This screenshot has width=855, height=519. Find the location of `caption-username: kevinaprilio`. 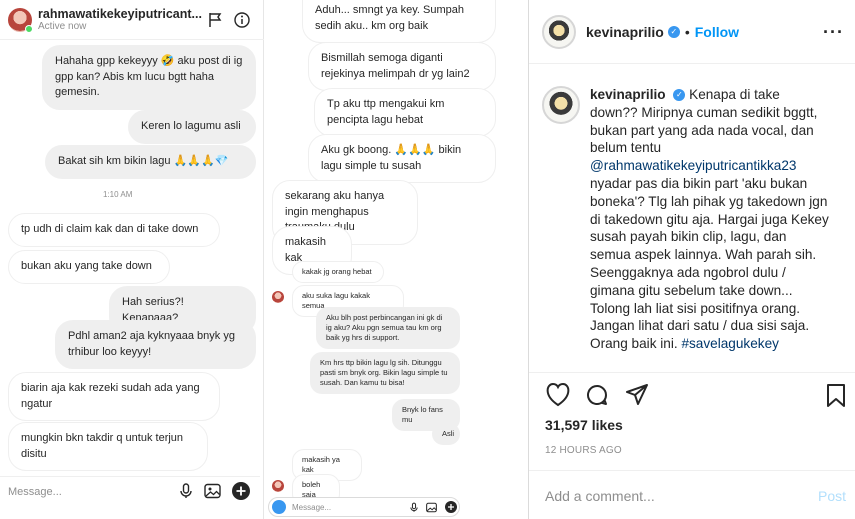

caption-username: kevinaprilio is located at coordinates (628, 94).